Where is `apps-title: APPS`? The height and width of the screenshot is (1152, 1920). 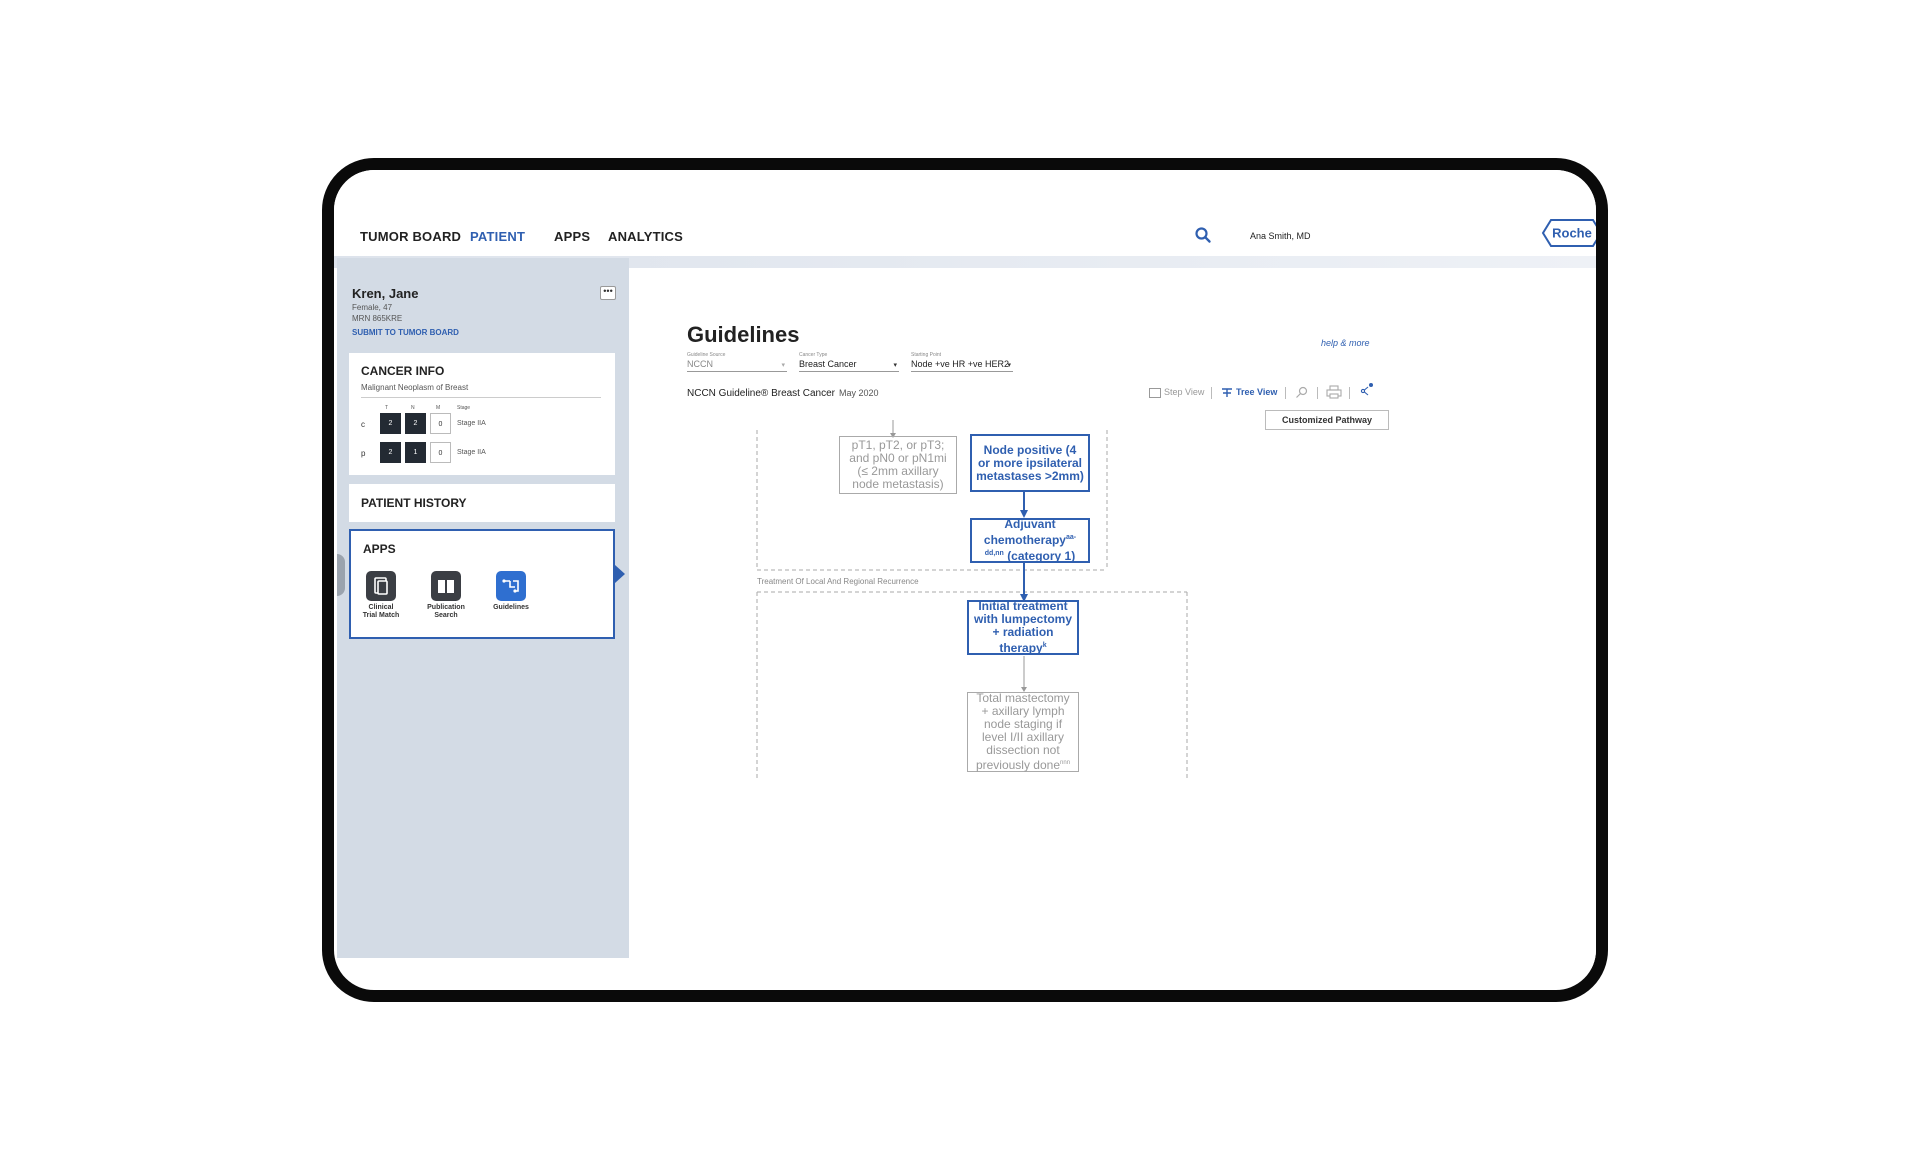
apps-title: APPS is located at coordinates (379, 549).